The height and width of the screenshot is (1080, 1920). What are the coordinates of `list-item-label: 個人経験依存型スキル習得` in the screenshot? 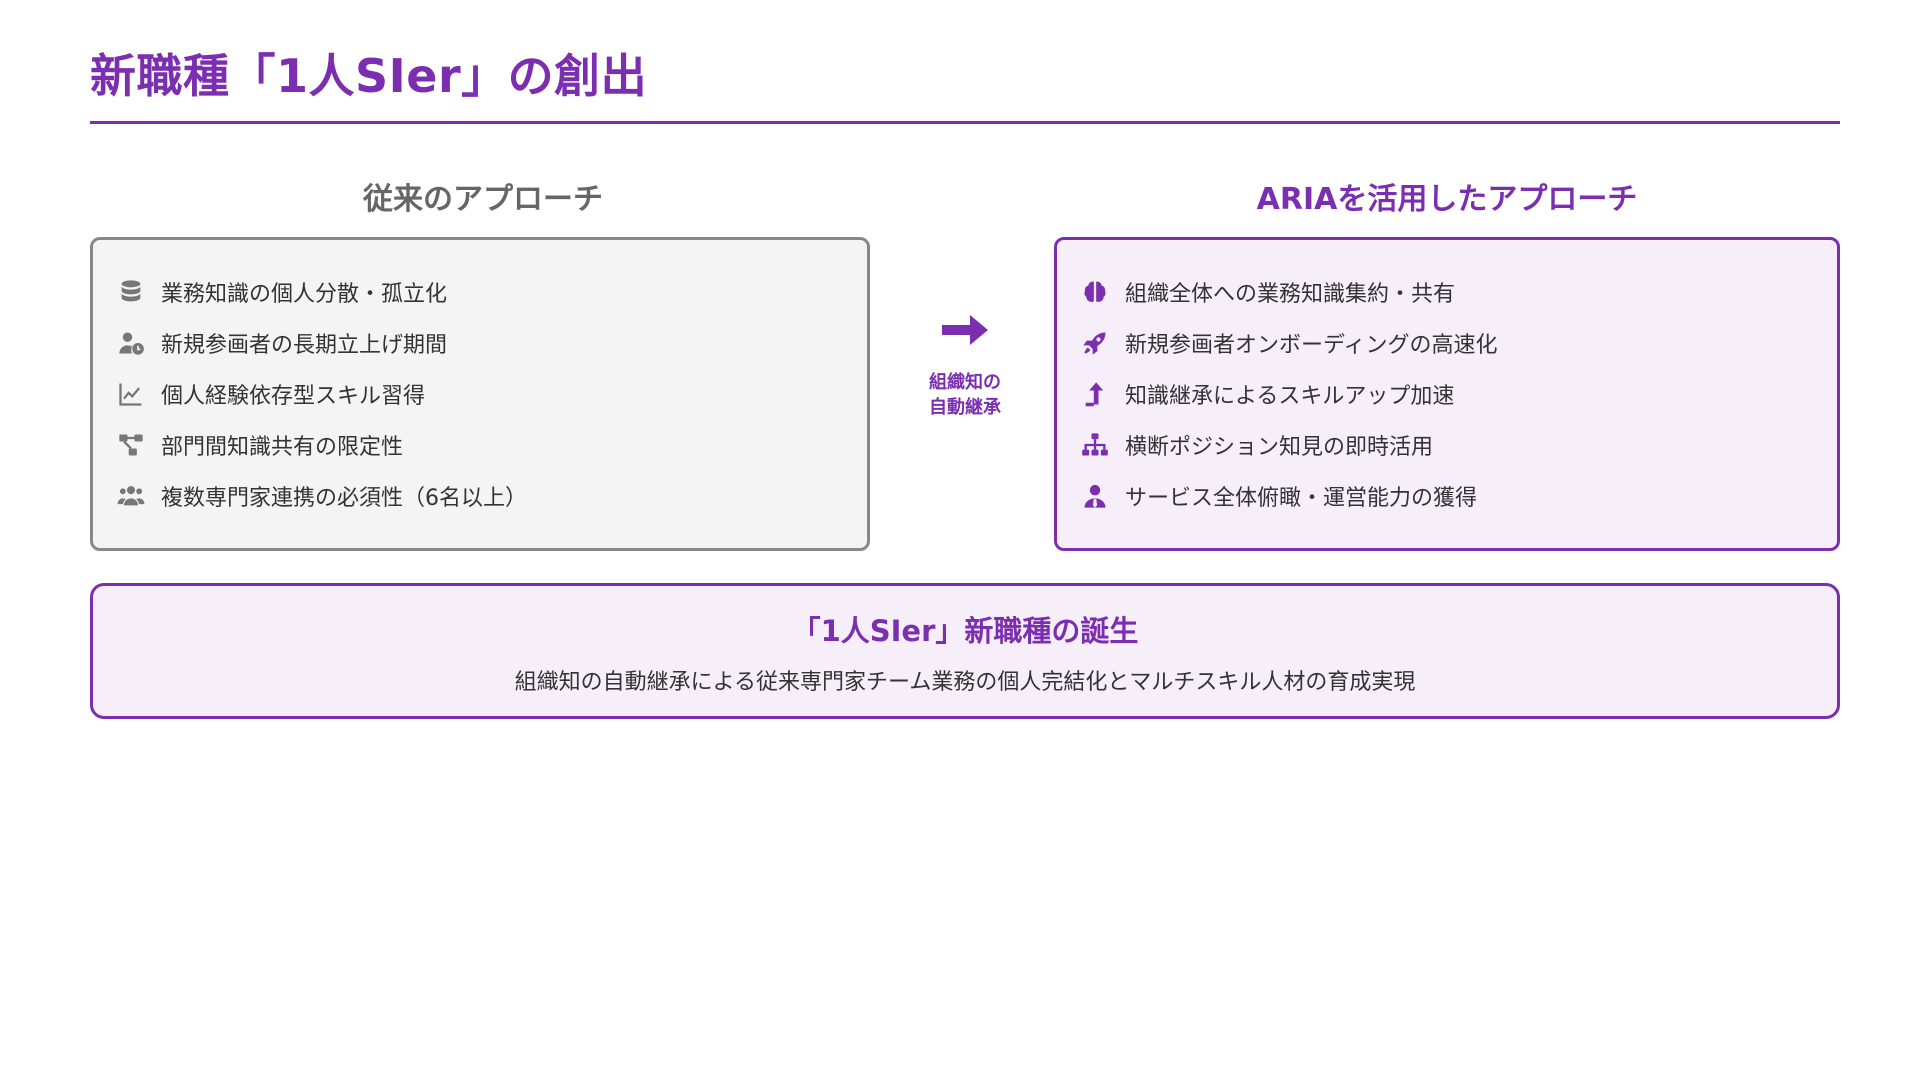 It's located at (293, 396).